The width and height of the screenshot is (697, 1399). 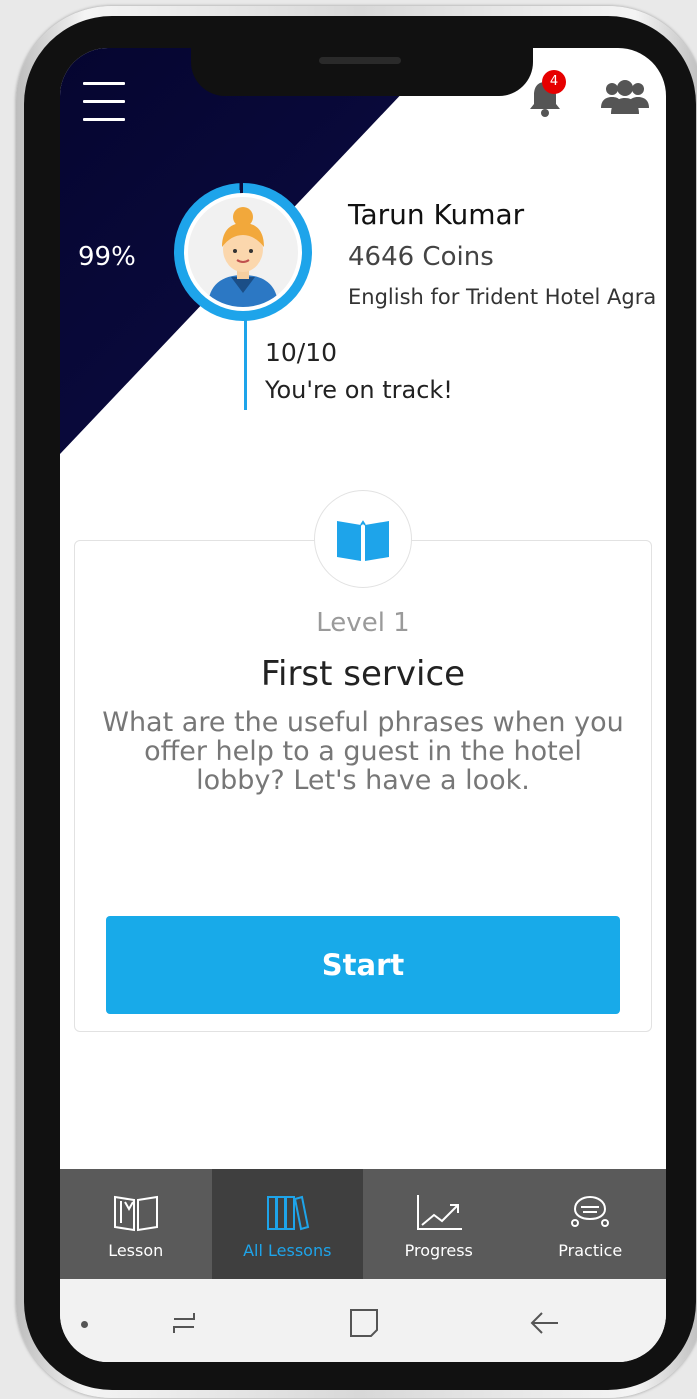 I want to click on coins-count: 4646 Coins, so click(x=421, y=257).